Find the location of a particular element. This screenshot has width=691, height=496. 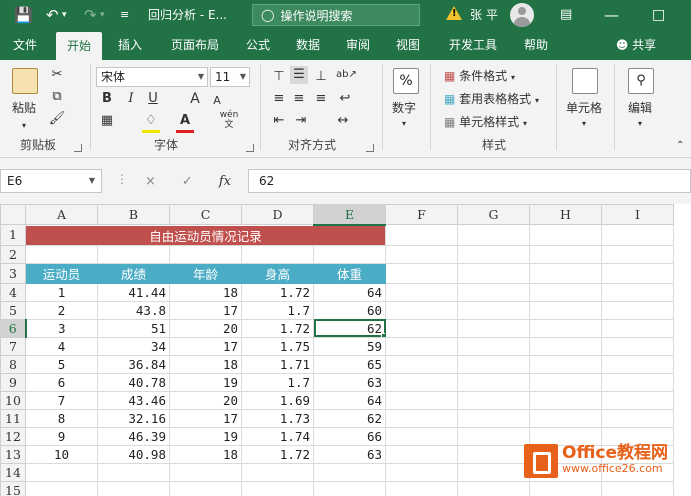

column-header: E is located at coordinates (349, 215).